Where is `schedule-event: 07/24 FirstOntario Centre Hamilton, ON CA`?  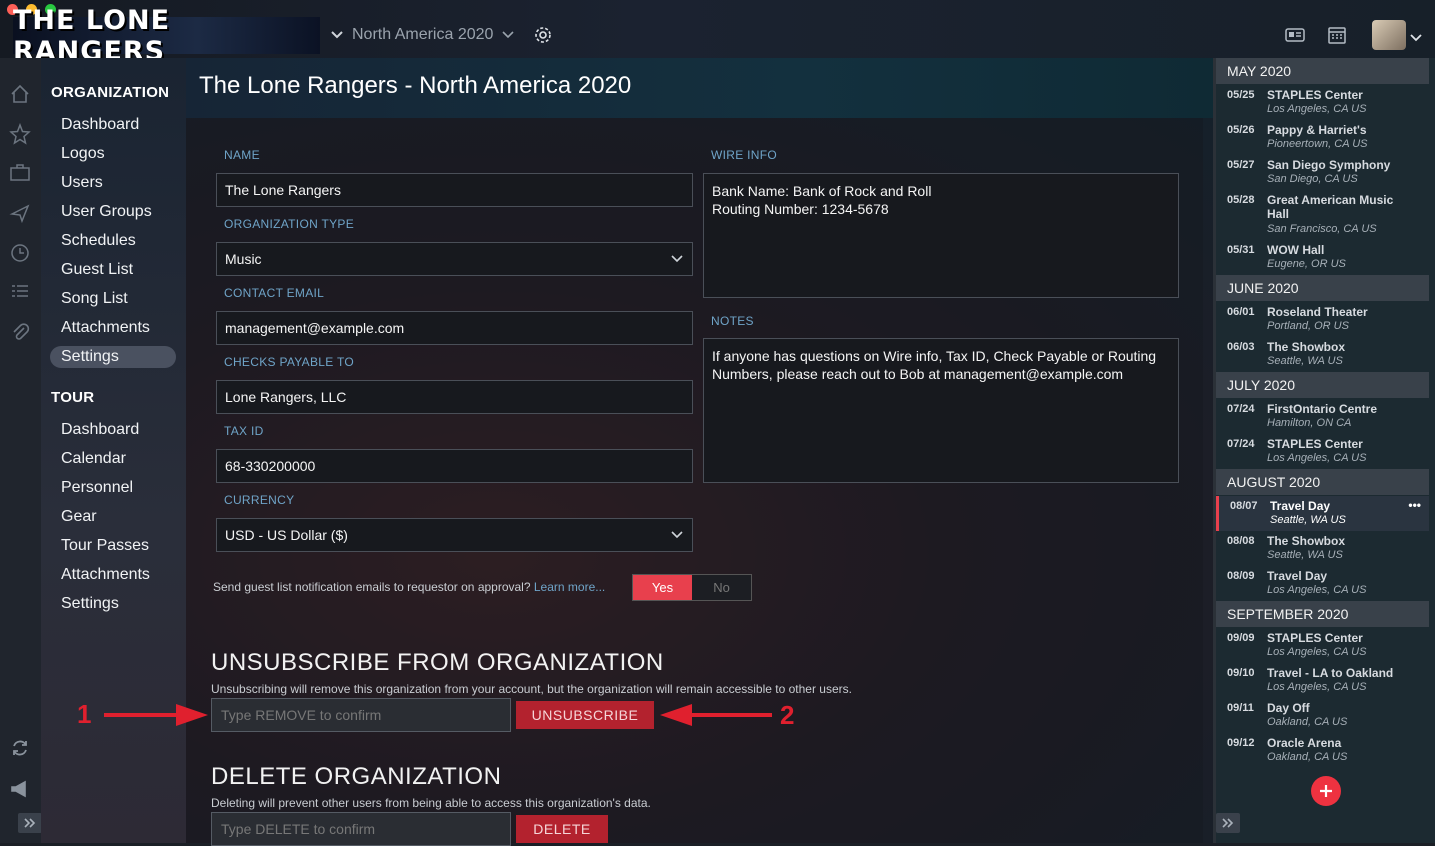
schedule-event: 07/24 FirstOntario Centre Hamilton, ON CA is located at coordinates (1322, 416).